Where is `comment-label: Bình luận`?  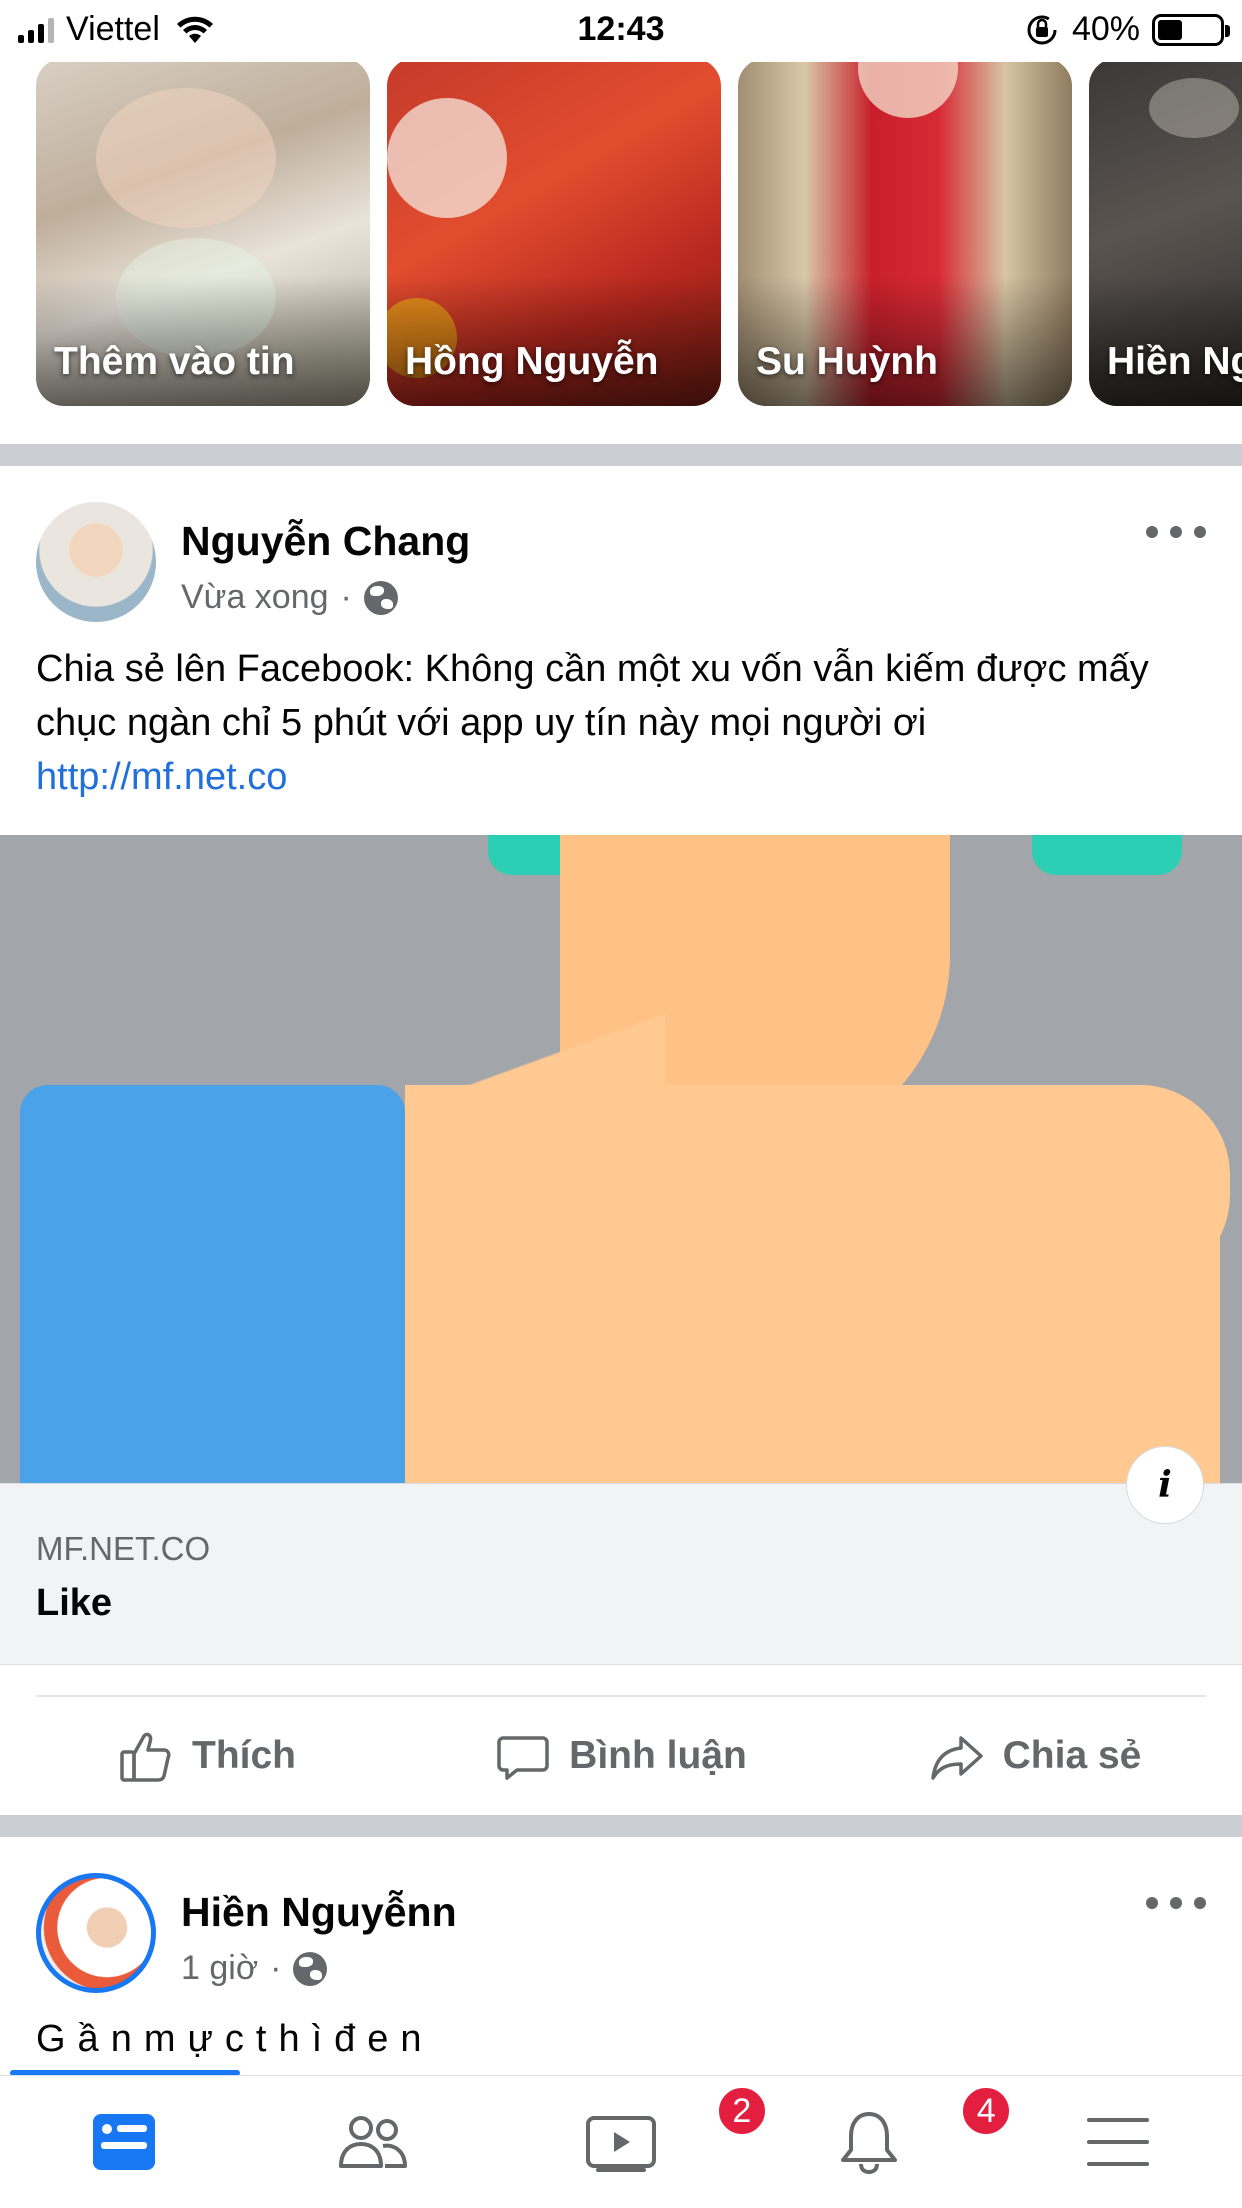 comment-label: Bình luận is located at coordinates (658, 1755).